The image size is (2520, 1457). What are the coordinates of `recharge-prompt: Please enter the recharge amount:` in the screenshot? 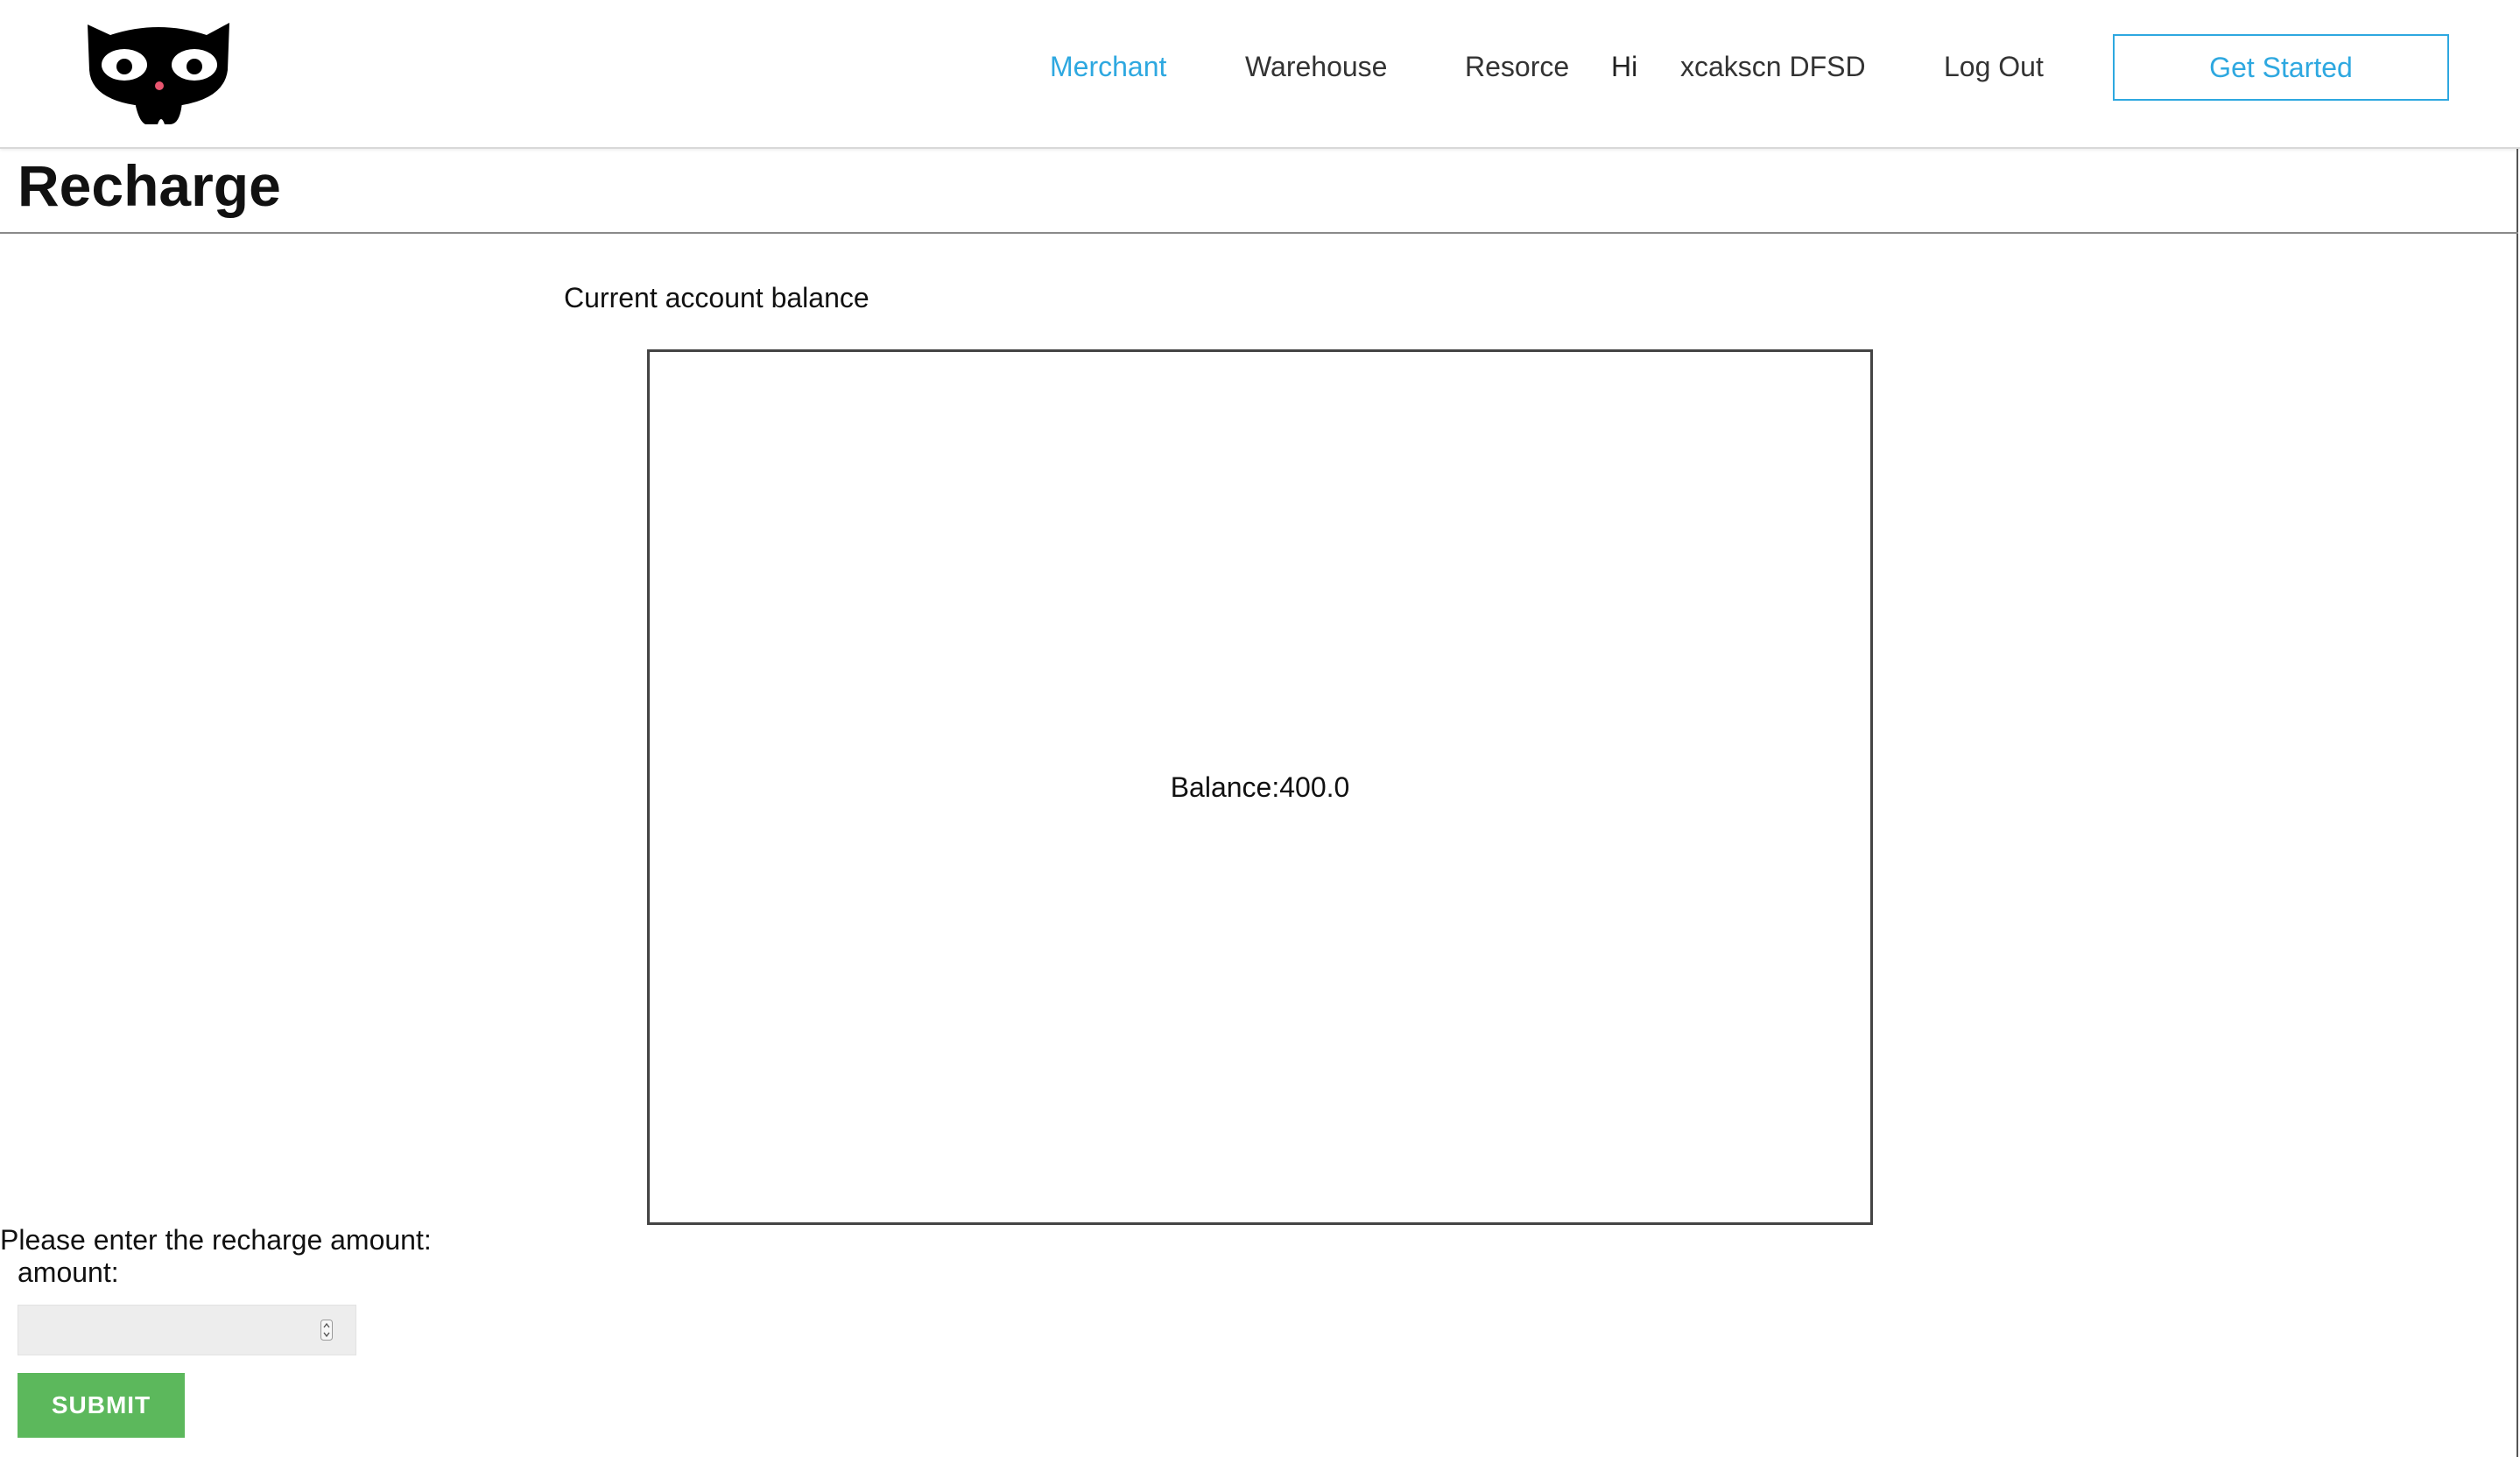 It's located at (216, 1240).